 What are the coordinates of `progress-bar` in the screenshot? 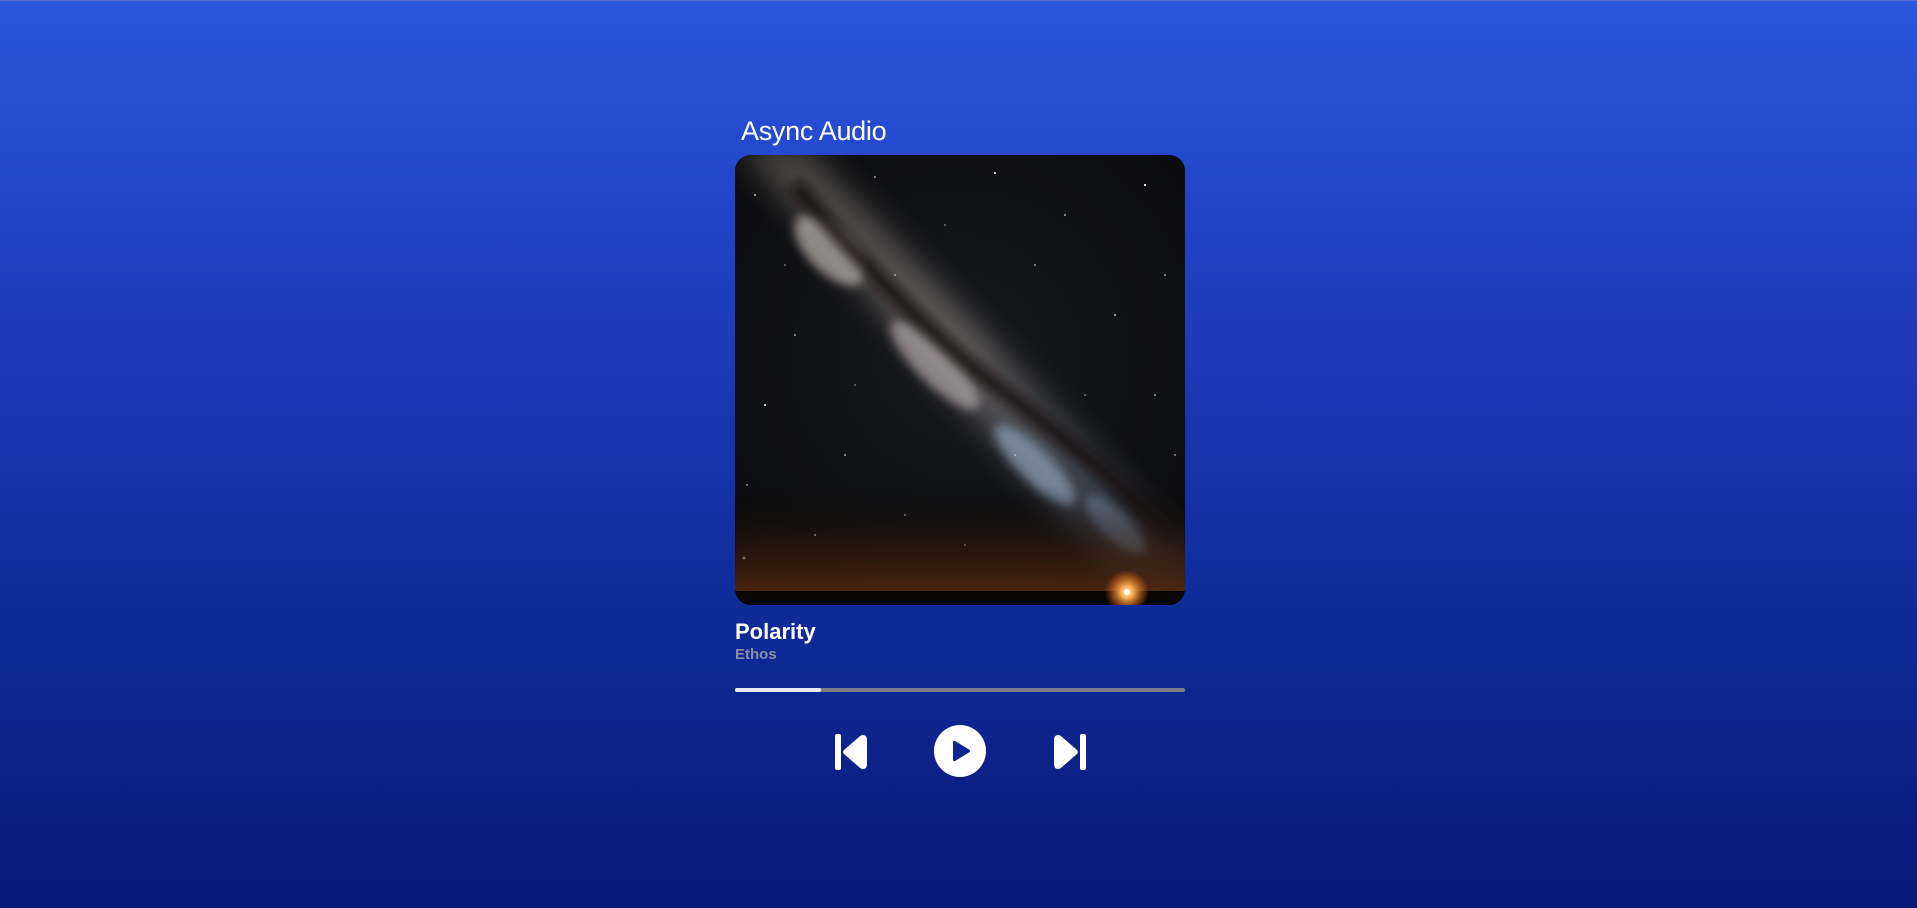 It's located at (960, 690).